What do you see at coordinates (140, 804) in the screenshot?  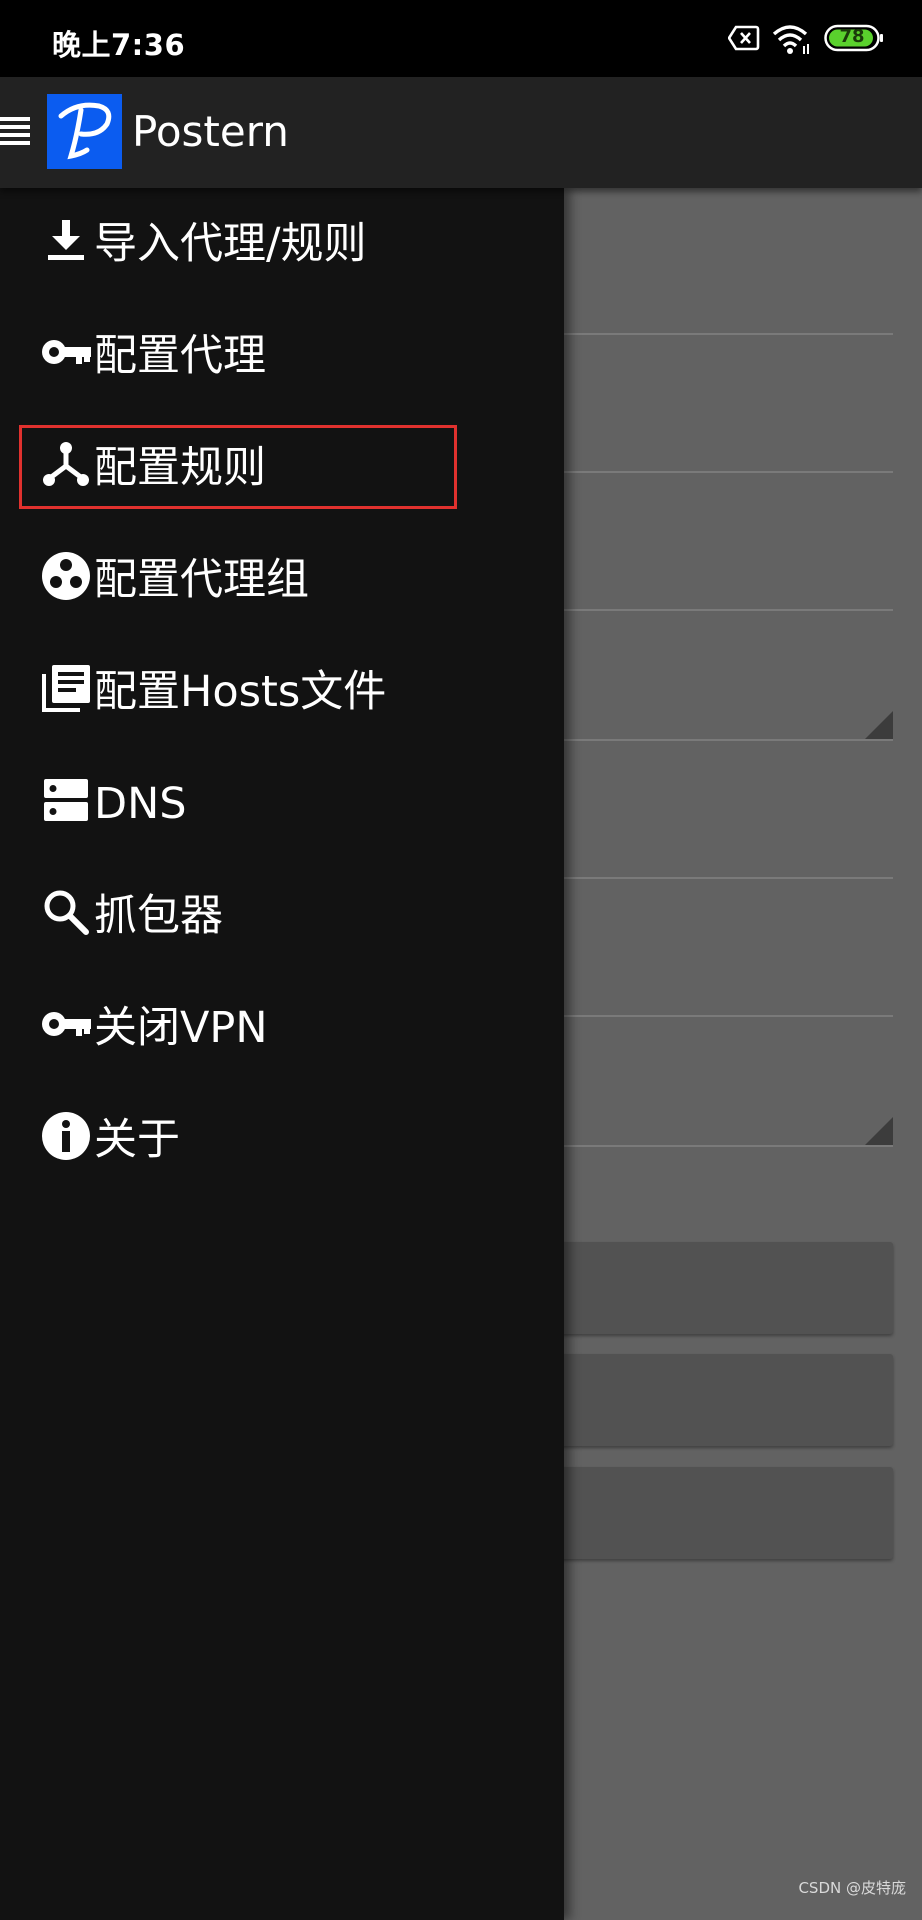 I see `drawer-item-label: DNS` at bounding box center [140, 804].